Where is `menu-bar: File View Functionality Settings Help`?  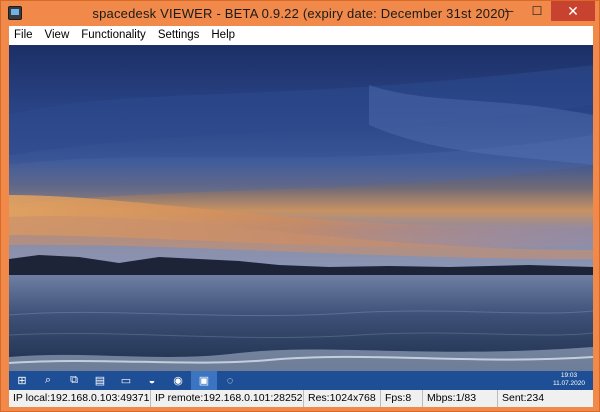 menu-bar: File View Functionality Settings Help is located at coordinates (301, 35).